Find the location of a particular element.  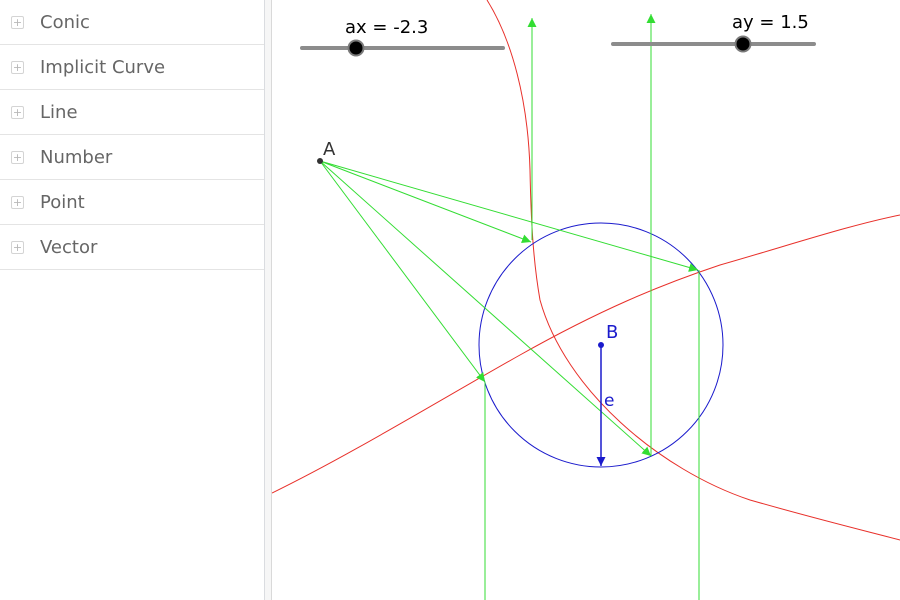

category-label: Line is located at coordinates (59, 112).